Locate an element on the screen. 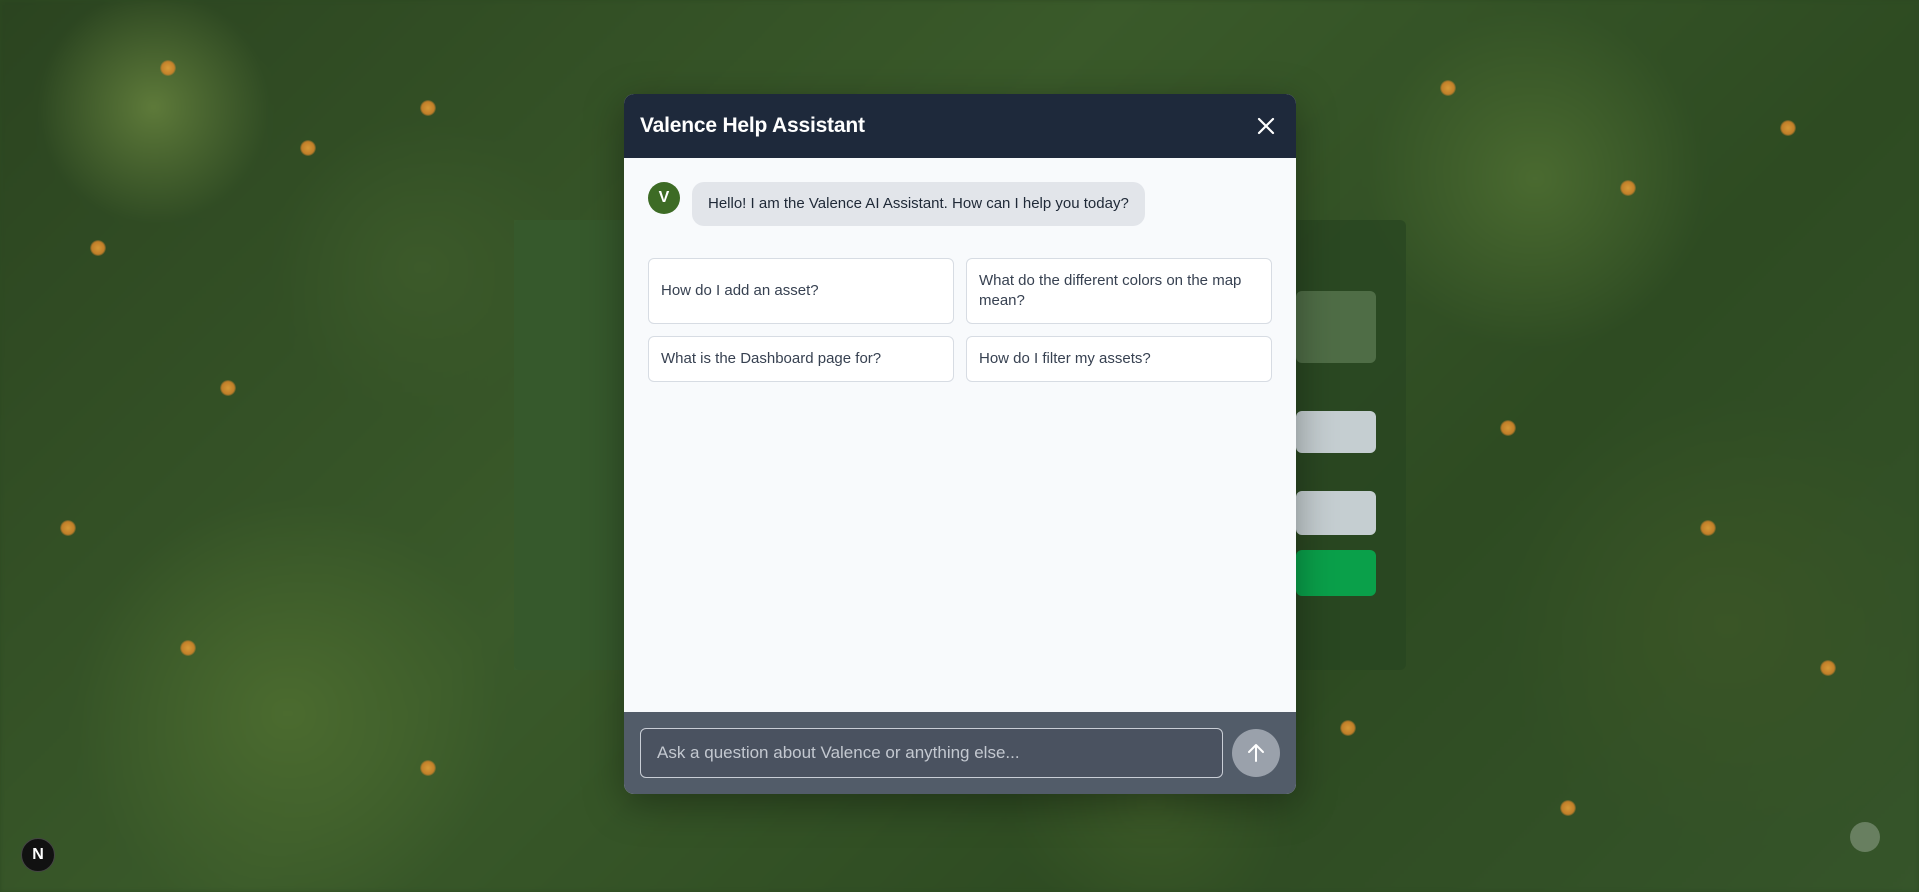 The height and width of the screenshot is (892, 1919). modal-title: Valence Help Assistant is located at coordinates (752, 125).